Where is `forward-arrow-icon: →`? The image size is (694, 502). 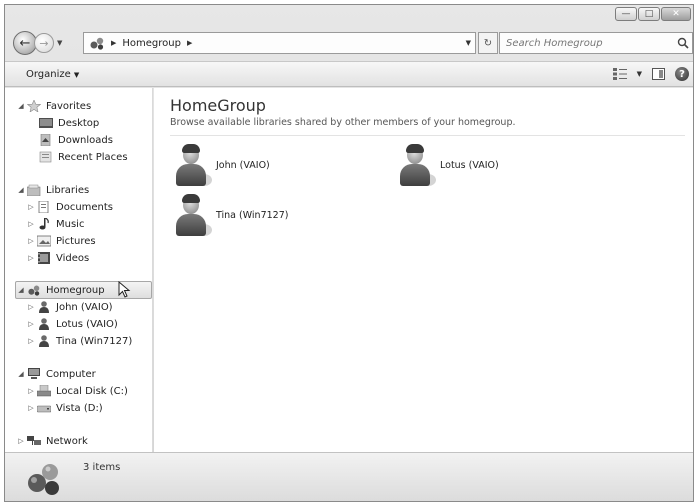
forward-arrow-icon: → is located at coordinates (44, 43).